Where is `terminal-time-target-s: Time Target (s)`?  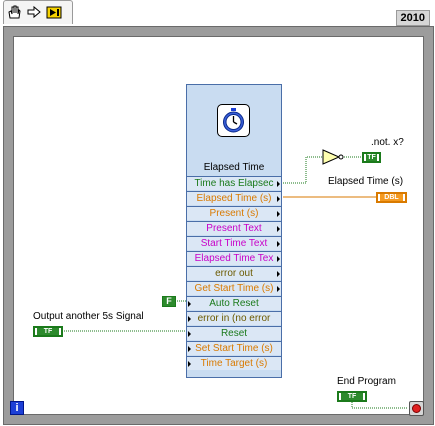 terminal-time-target-s: Time Target (s) is located at coordinates (234, 363).